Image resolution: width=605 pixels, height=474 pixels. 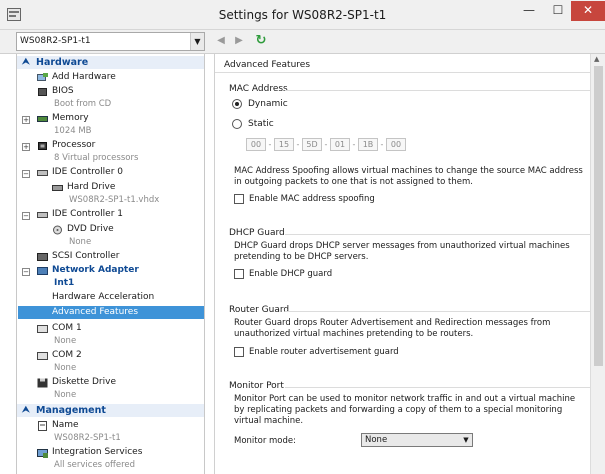 What do you see at coordinates (42, 383) in the screenshot?
I see `diskette-icon` at bounding box center [42, 383].